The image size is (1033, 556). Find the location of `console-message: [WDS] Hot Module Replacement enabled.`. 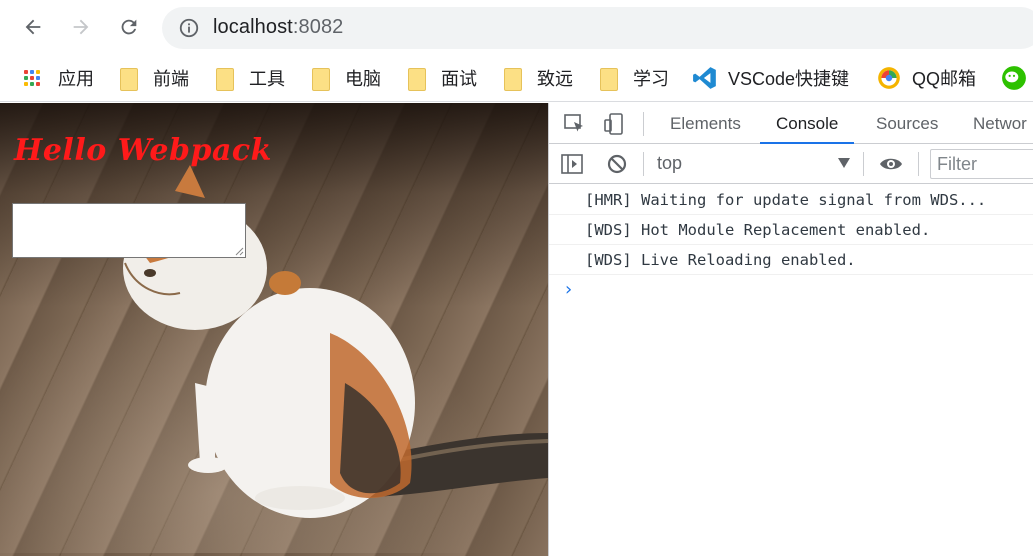

console-message: [WDS] Hot Module Replacement enabled. is located at coordinates (791, 230).